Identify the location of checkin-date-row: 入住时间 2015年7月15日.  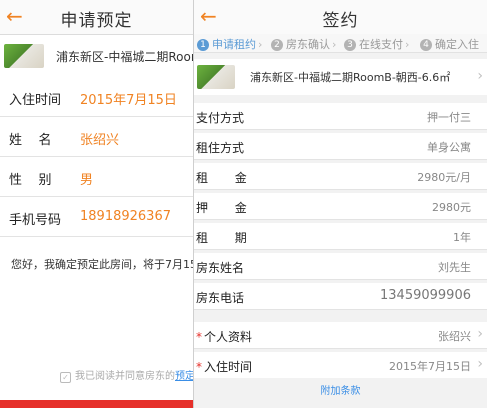
(96, 97).